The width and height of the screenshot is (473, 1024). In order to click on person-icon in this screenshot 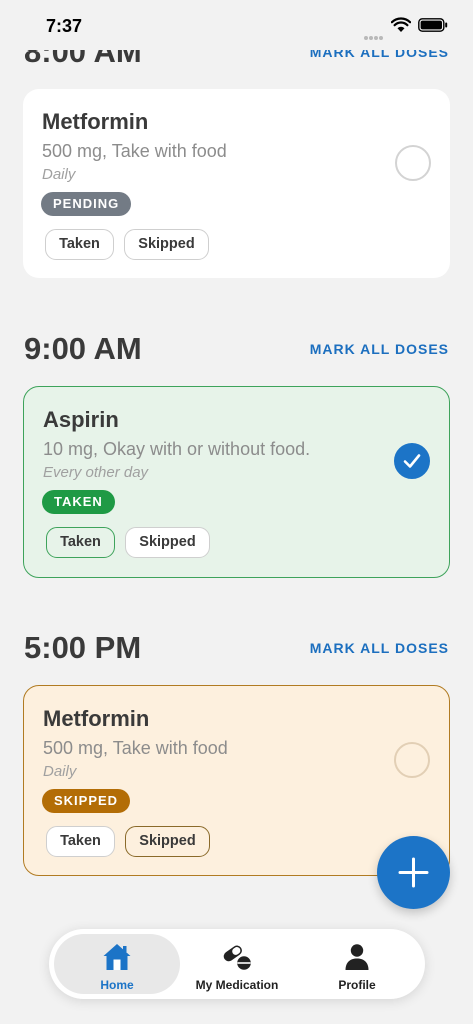, I will do `click(357, 957)`.